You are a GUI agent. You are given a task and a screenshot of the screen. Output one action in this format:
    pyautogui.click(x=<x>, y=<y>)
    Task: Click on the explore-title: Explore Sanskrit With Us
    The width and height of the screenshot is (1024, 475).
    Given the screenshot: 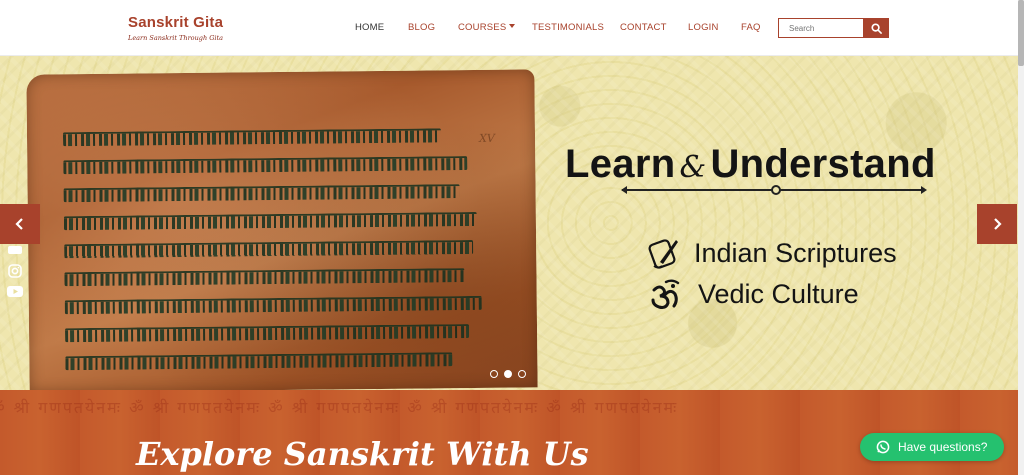 What is the action you would take?
    pyautogui.click(x=362, y=454)
    